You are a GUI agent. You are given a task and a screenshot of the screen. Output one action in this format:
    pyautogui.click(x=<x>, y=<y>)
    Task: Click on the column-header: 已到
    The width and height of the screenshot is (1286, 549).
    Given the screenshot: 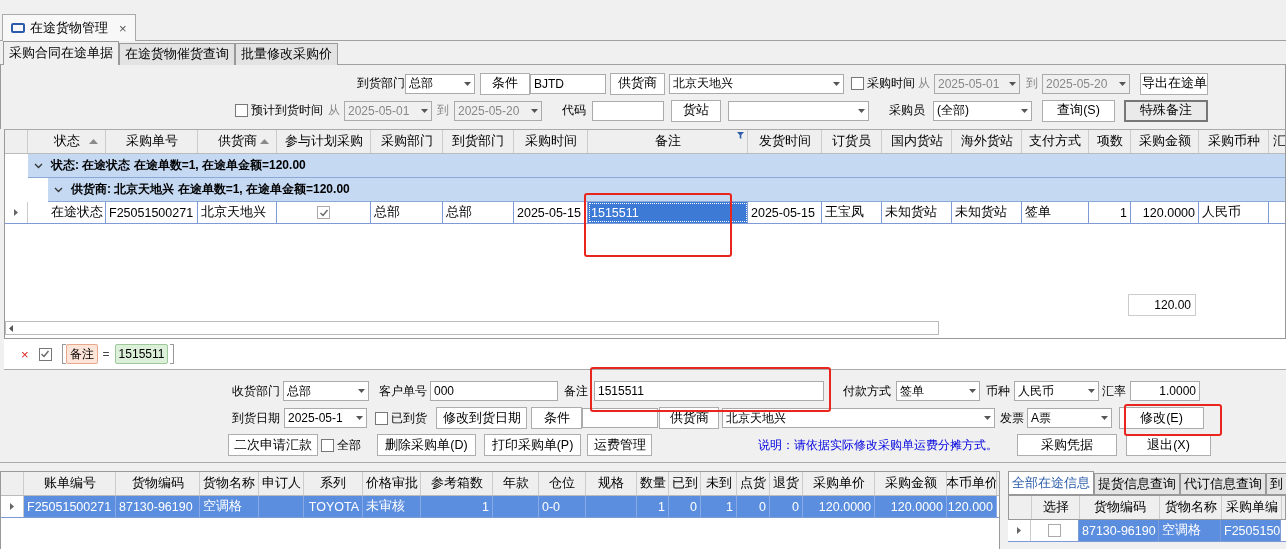 What is the action you would take?
    pyautogui.click(x=685, y=483)
    